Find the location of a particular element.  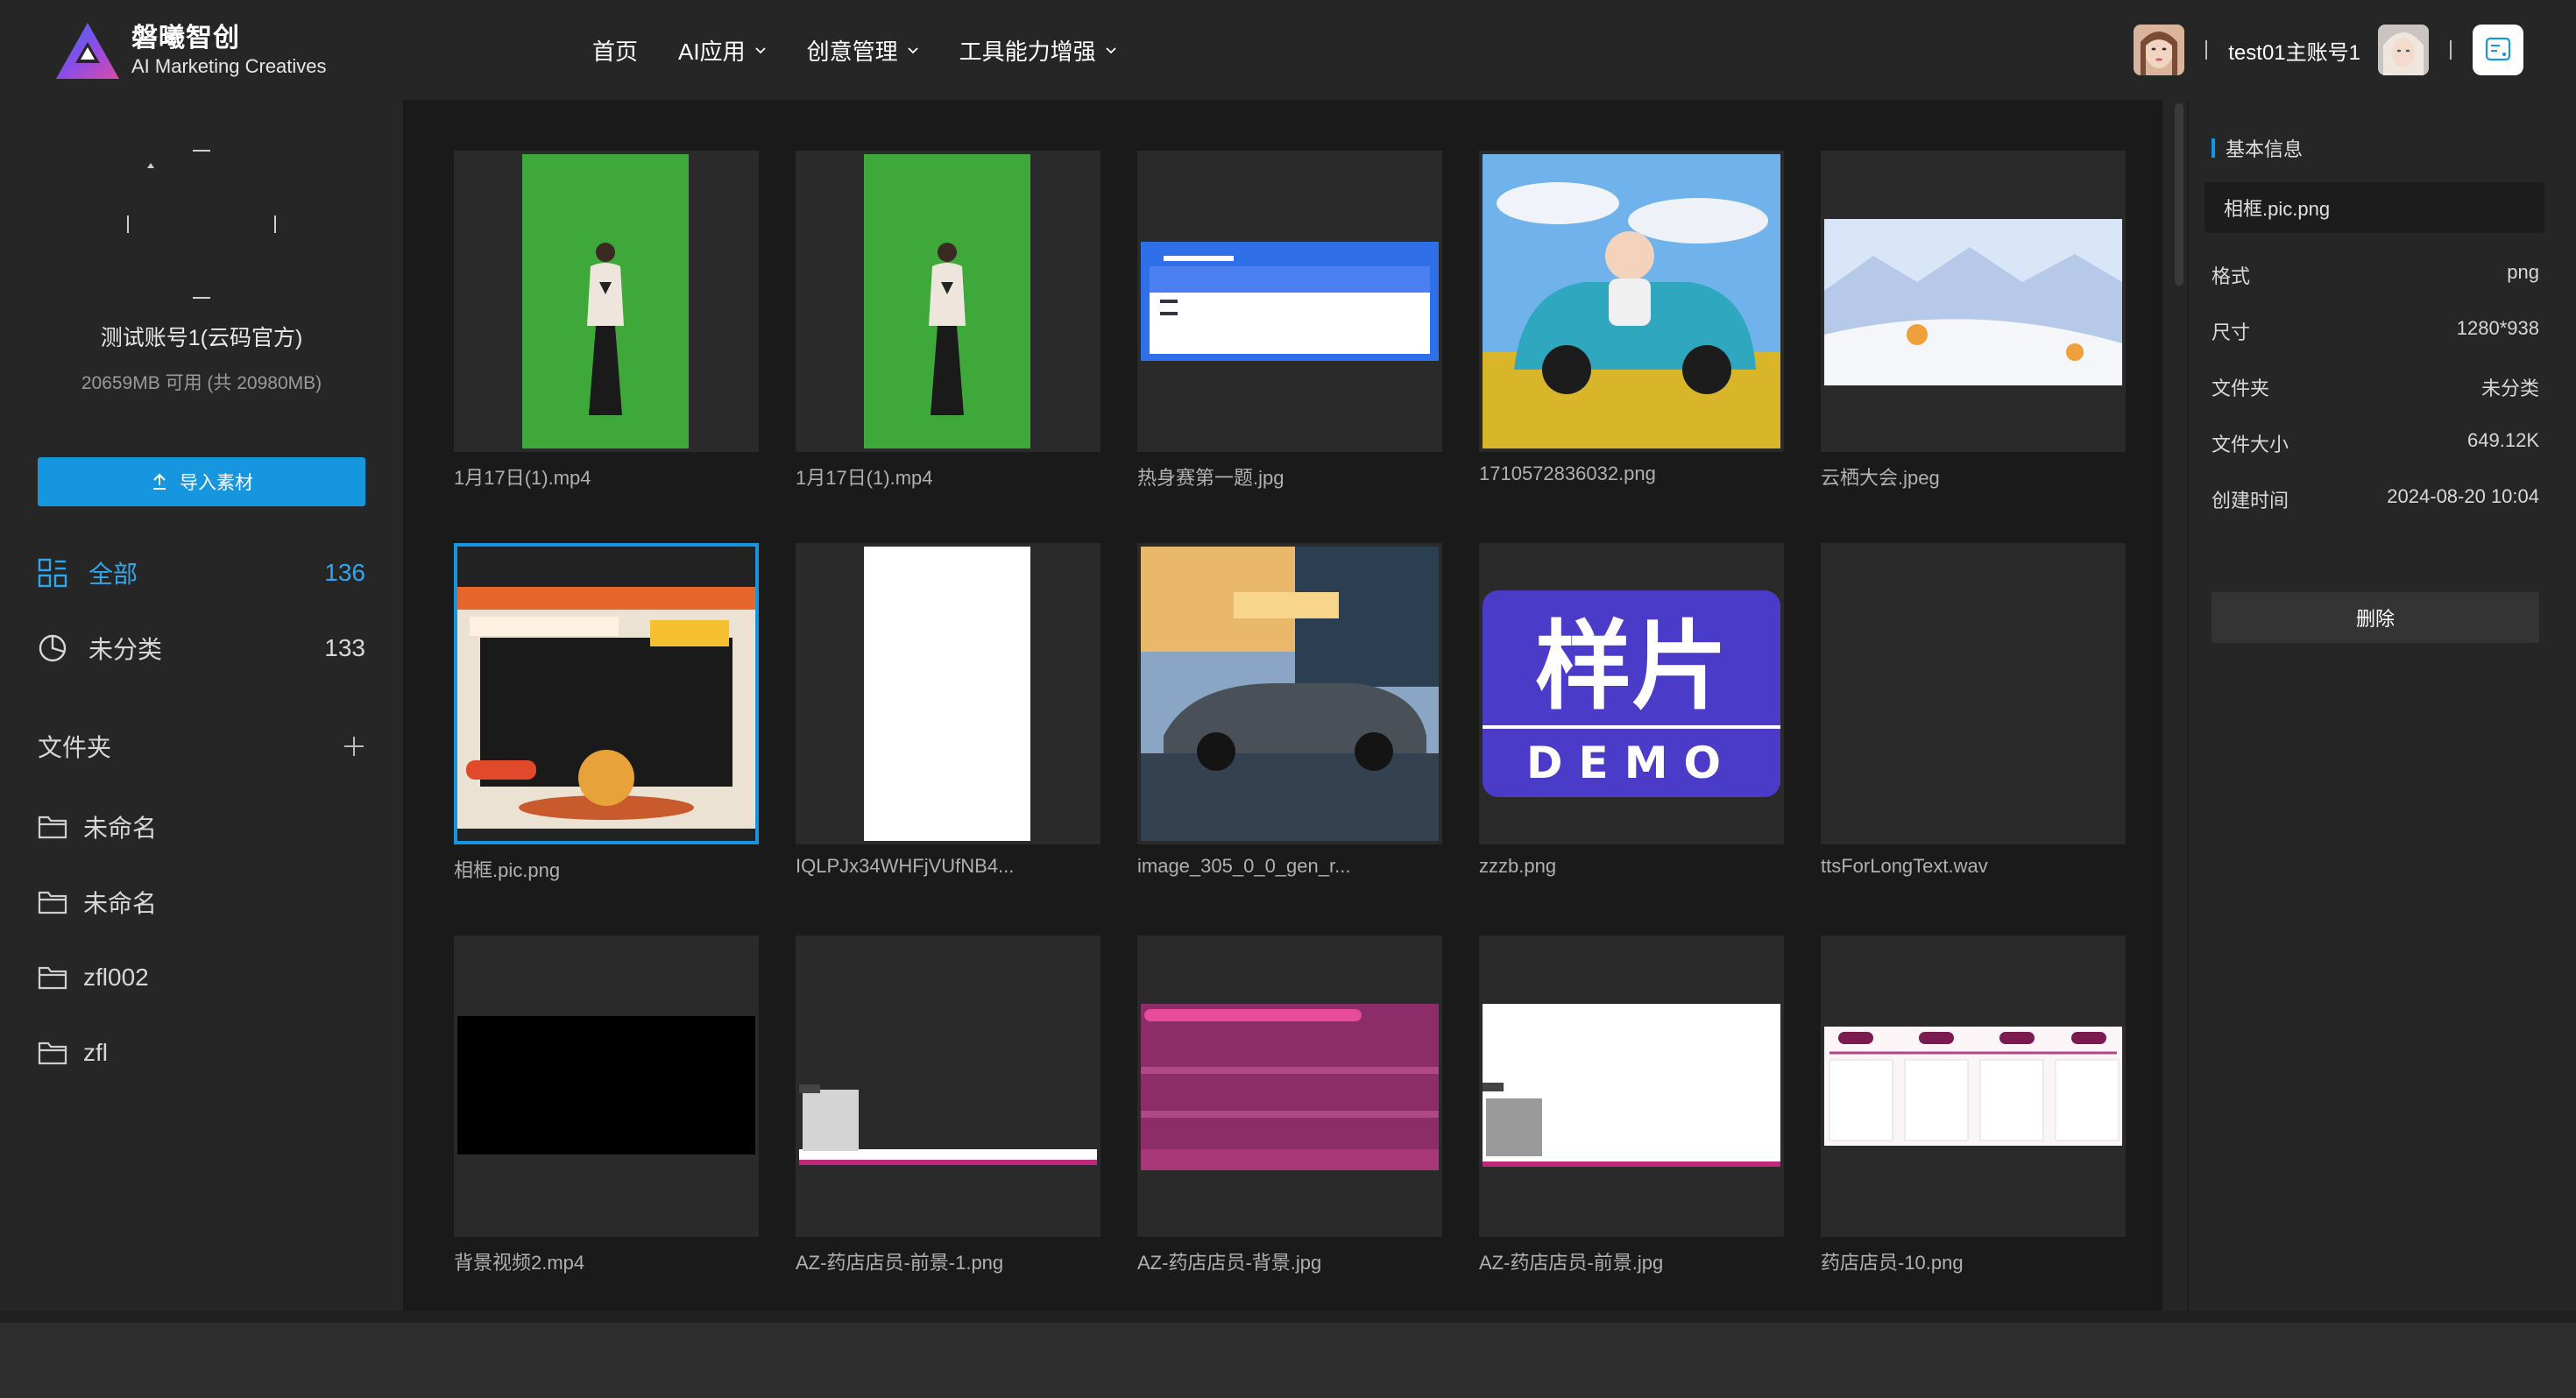

nav-tools: 工具能力增强 is located at coordinates (1038, 50).